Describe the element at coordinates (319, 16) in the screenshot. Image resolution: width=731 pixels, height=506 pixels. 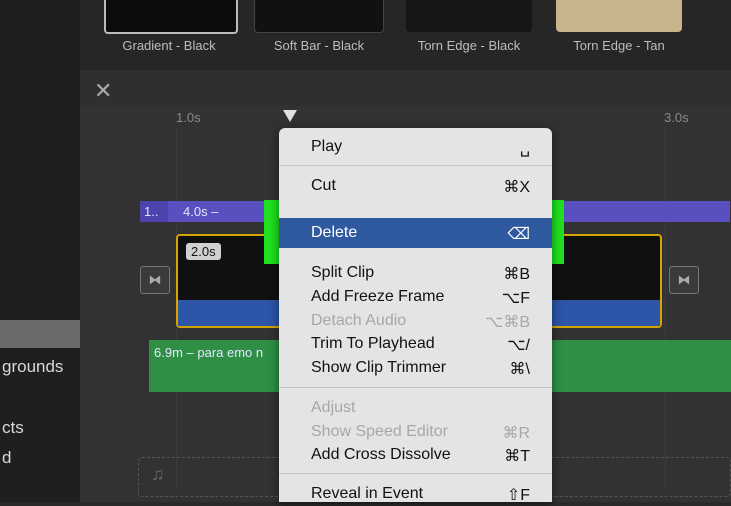
I see `title-thumb-soft-bar-black` at that location.